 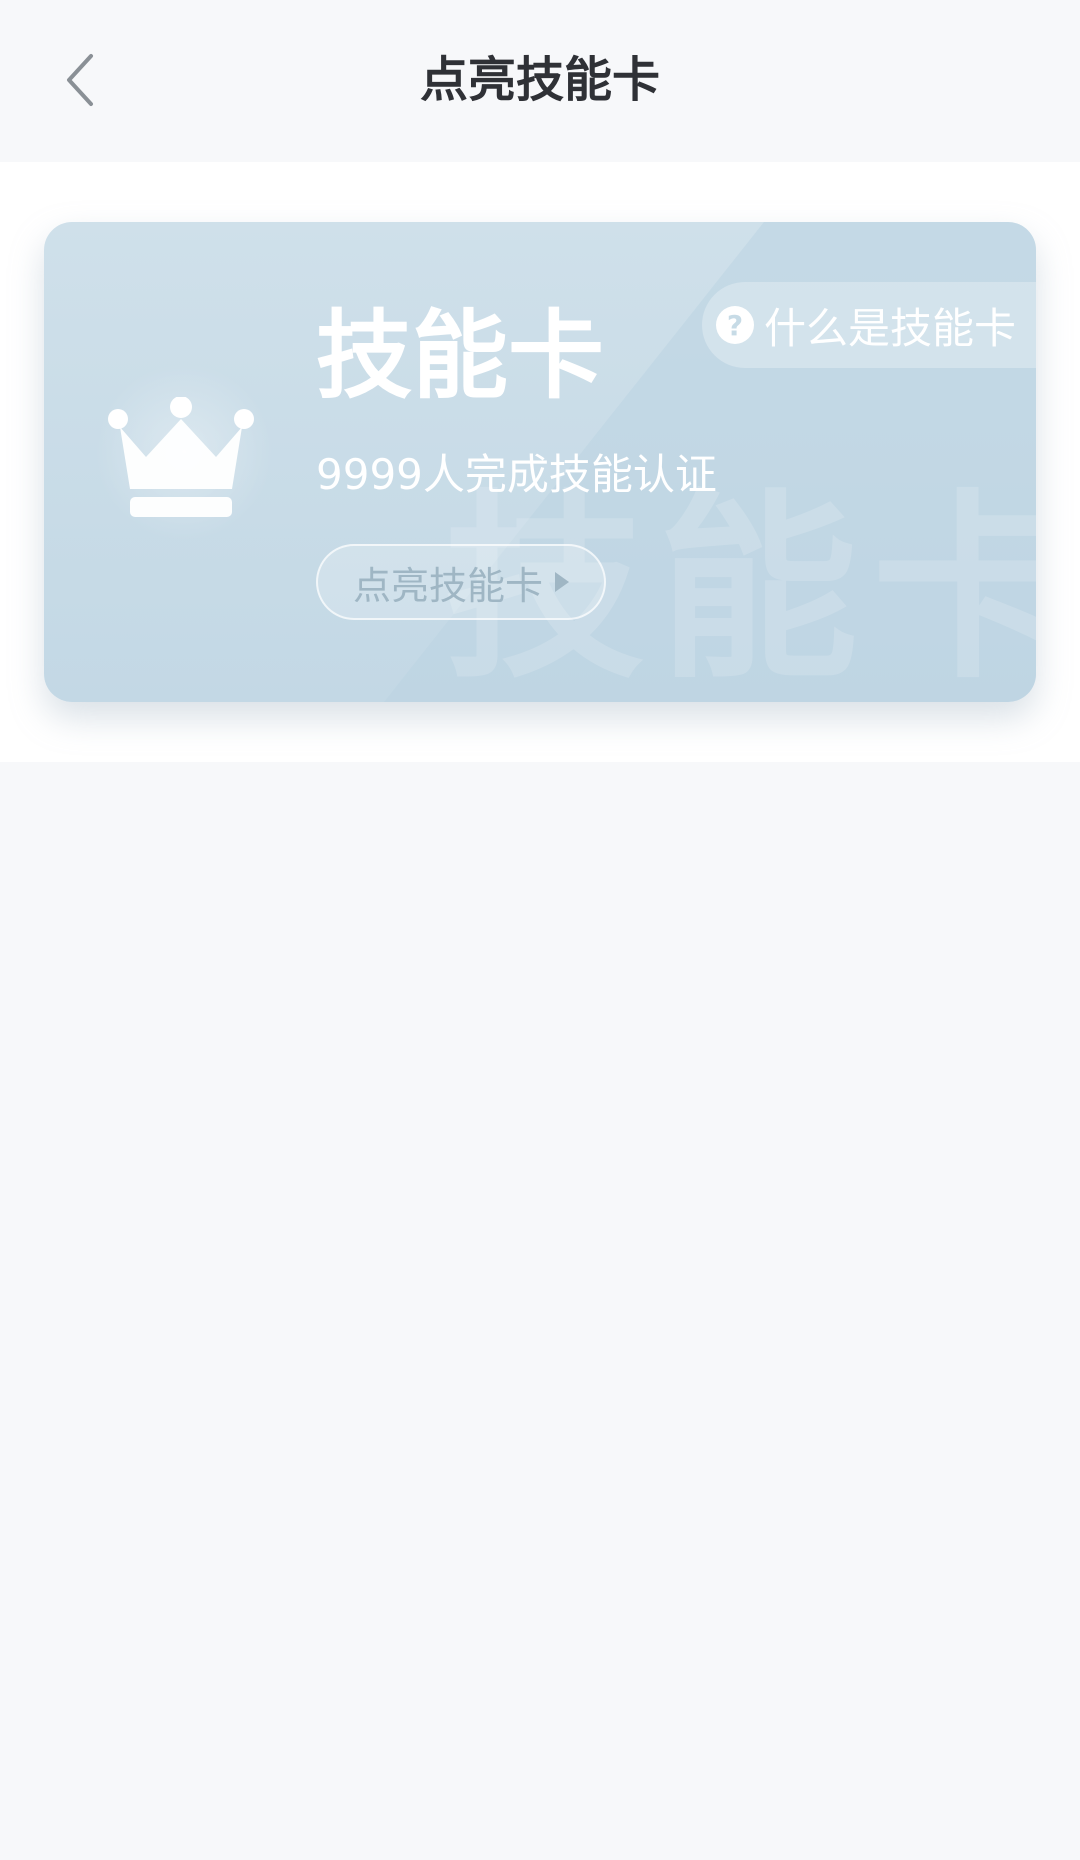 What do you see at coordinates (447, 585) in the screenshot?
I see `light-skill-card-button-label: 点亮技能卡` at bounding box center [447, 585].